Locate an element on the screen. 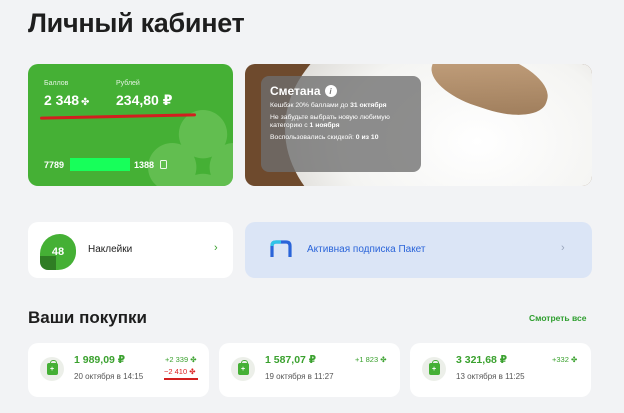 The width and height of the screenshot is (624, 413). purchase-card: + 1 587,07 ₽ 19 октября в 11:27 +1 823 ✤ is located at coordinates (309, 370).